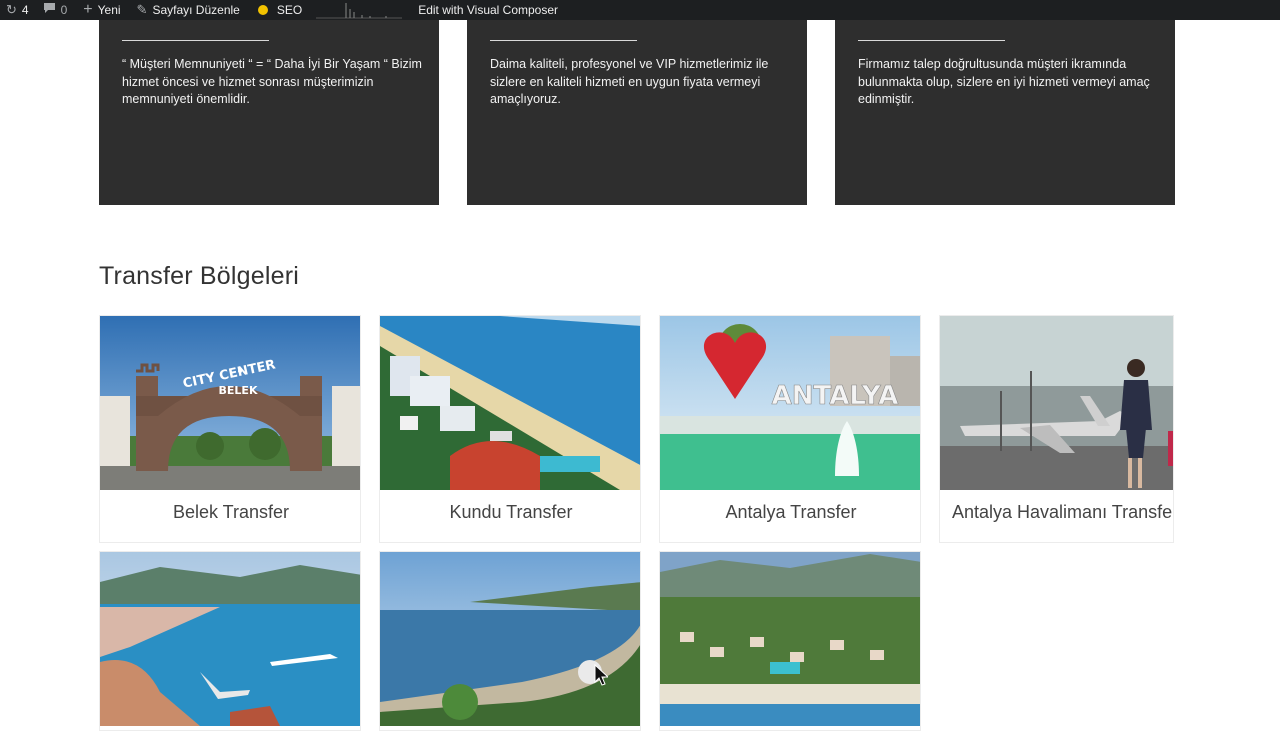 The width and height of the screenshot is (1280, 731). What do you see at coordinates (230, 403) in the screenshot?
I see `belek-photo: CITY CENTER BELEK` at bounding box center [230, 403].